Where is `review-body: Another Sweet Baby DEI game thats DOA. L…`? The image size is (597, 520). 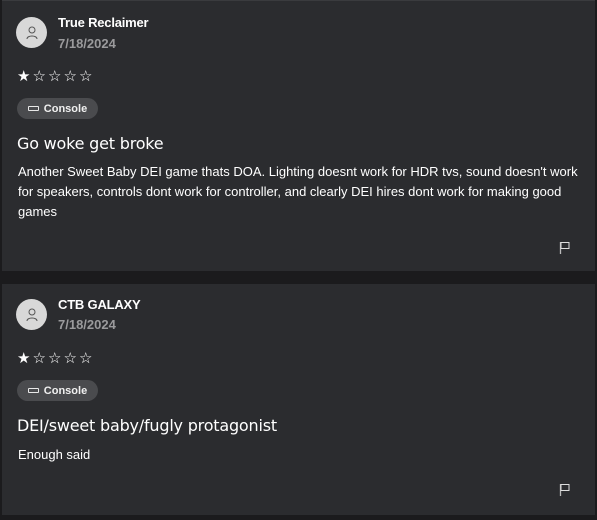
review-body: Another Sweet Baby DEI game thats DOA. L… is located at coordinates (298, 191).